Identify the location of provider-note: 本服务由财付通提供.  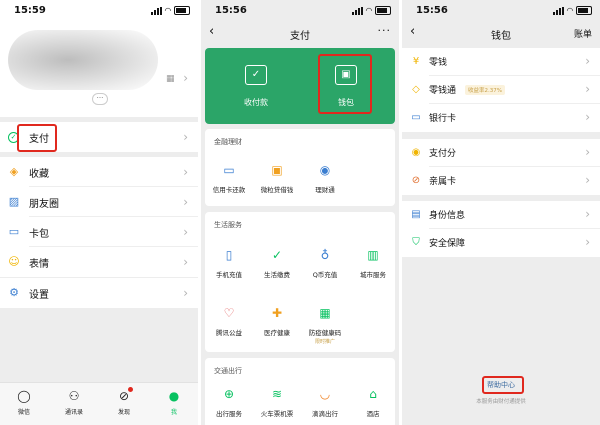
(501, 402).